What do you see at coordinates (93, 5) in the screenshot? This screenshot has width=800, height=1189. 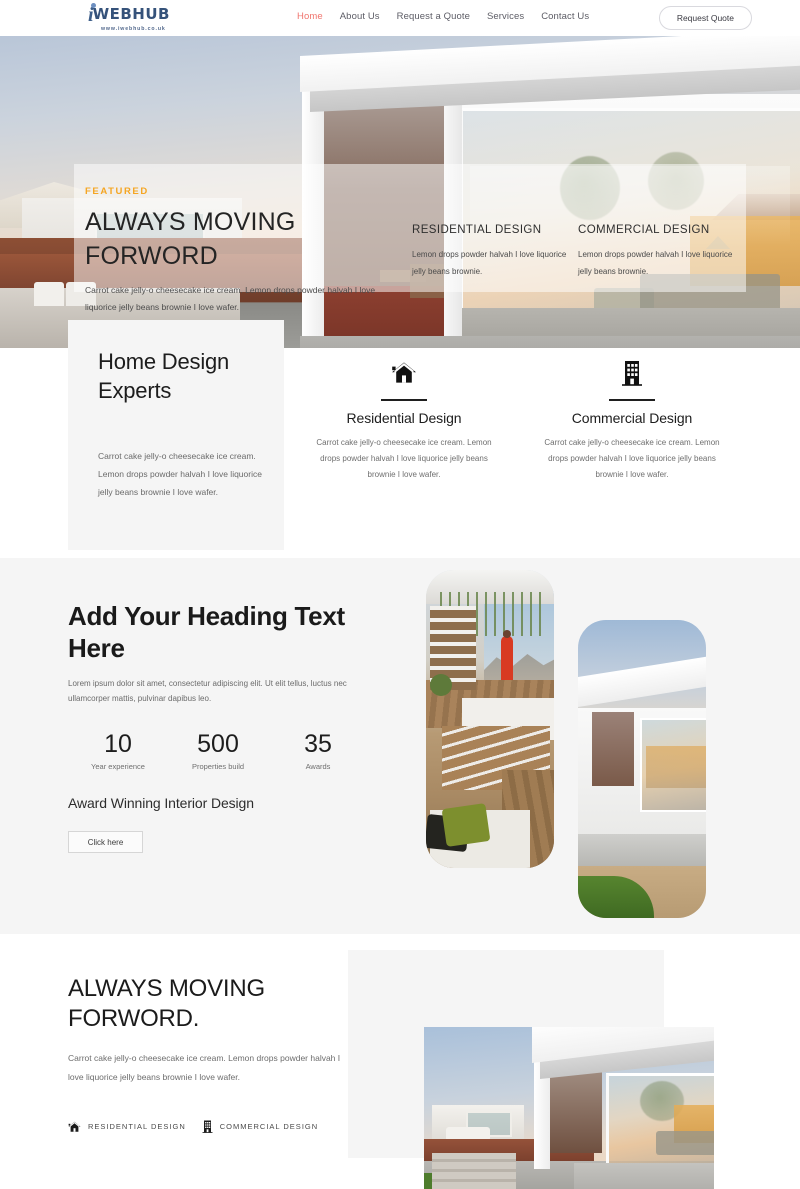 I see `logo-dot-icon` at bounding box center [93, 5].